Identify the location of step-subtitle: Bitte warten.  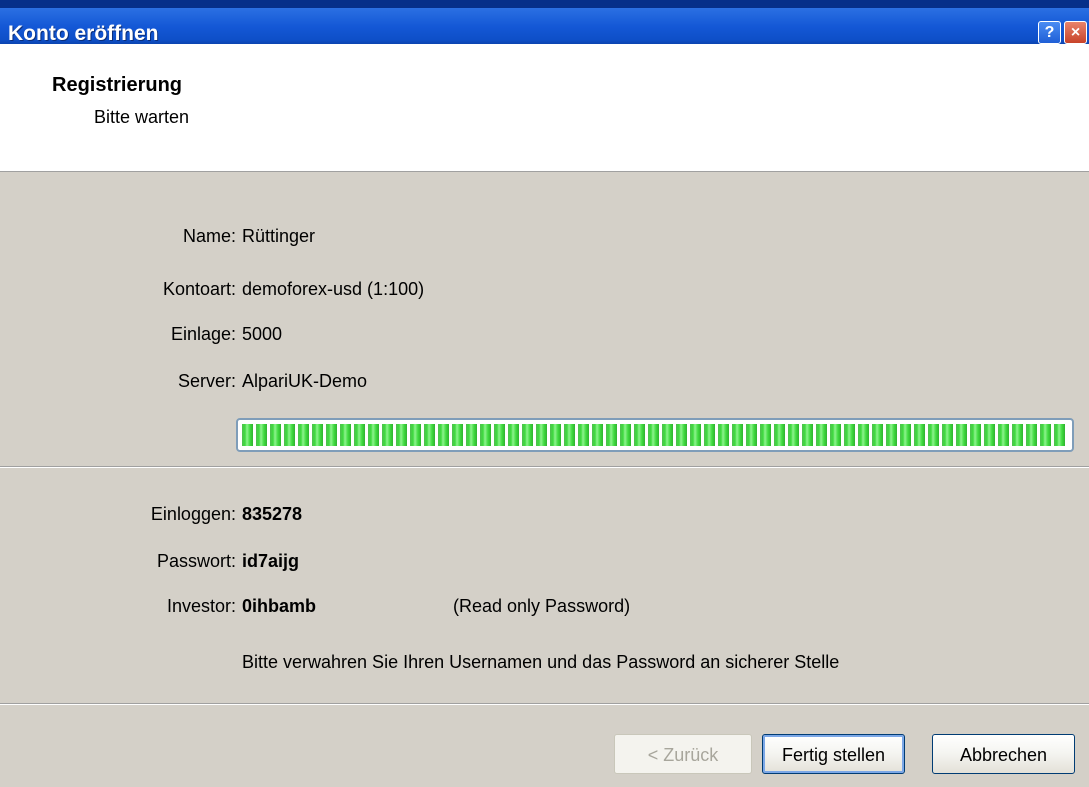
(142, 117).